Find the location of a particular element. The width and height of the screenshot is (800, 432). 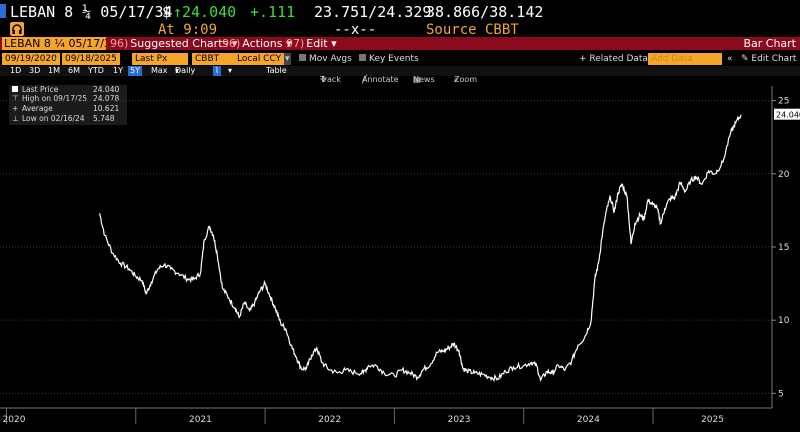

suggested-charts-label: Suggested Charts is located at coordinates (179, 43).